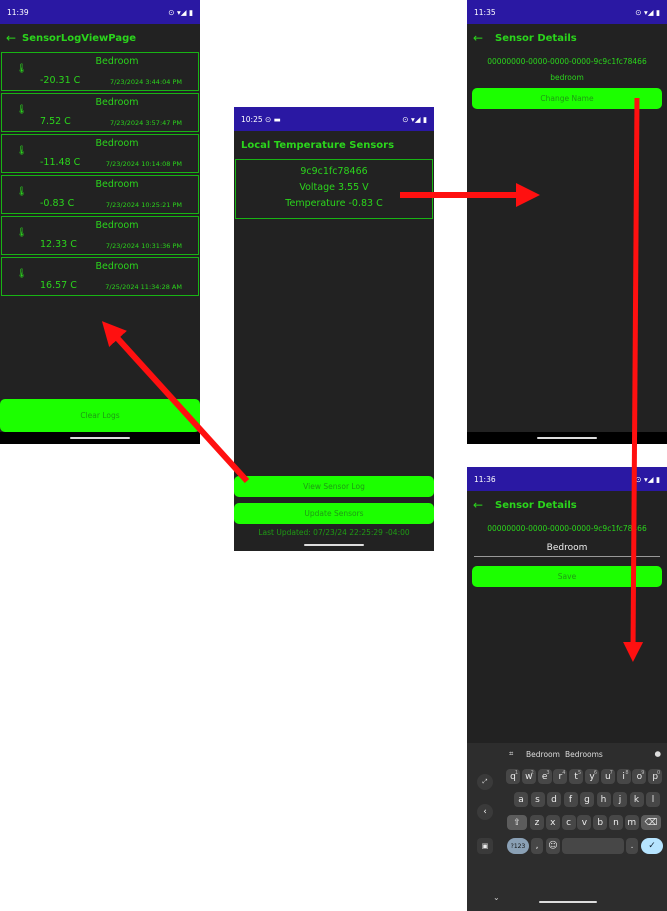 This screenshot has height=911, width=667. Describe the element at coordinates (334, 203) in the screenshot. I see `sensor-temperature: Temperature -0.83 C` at that location.